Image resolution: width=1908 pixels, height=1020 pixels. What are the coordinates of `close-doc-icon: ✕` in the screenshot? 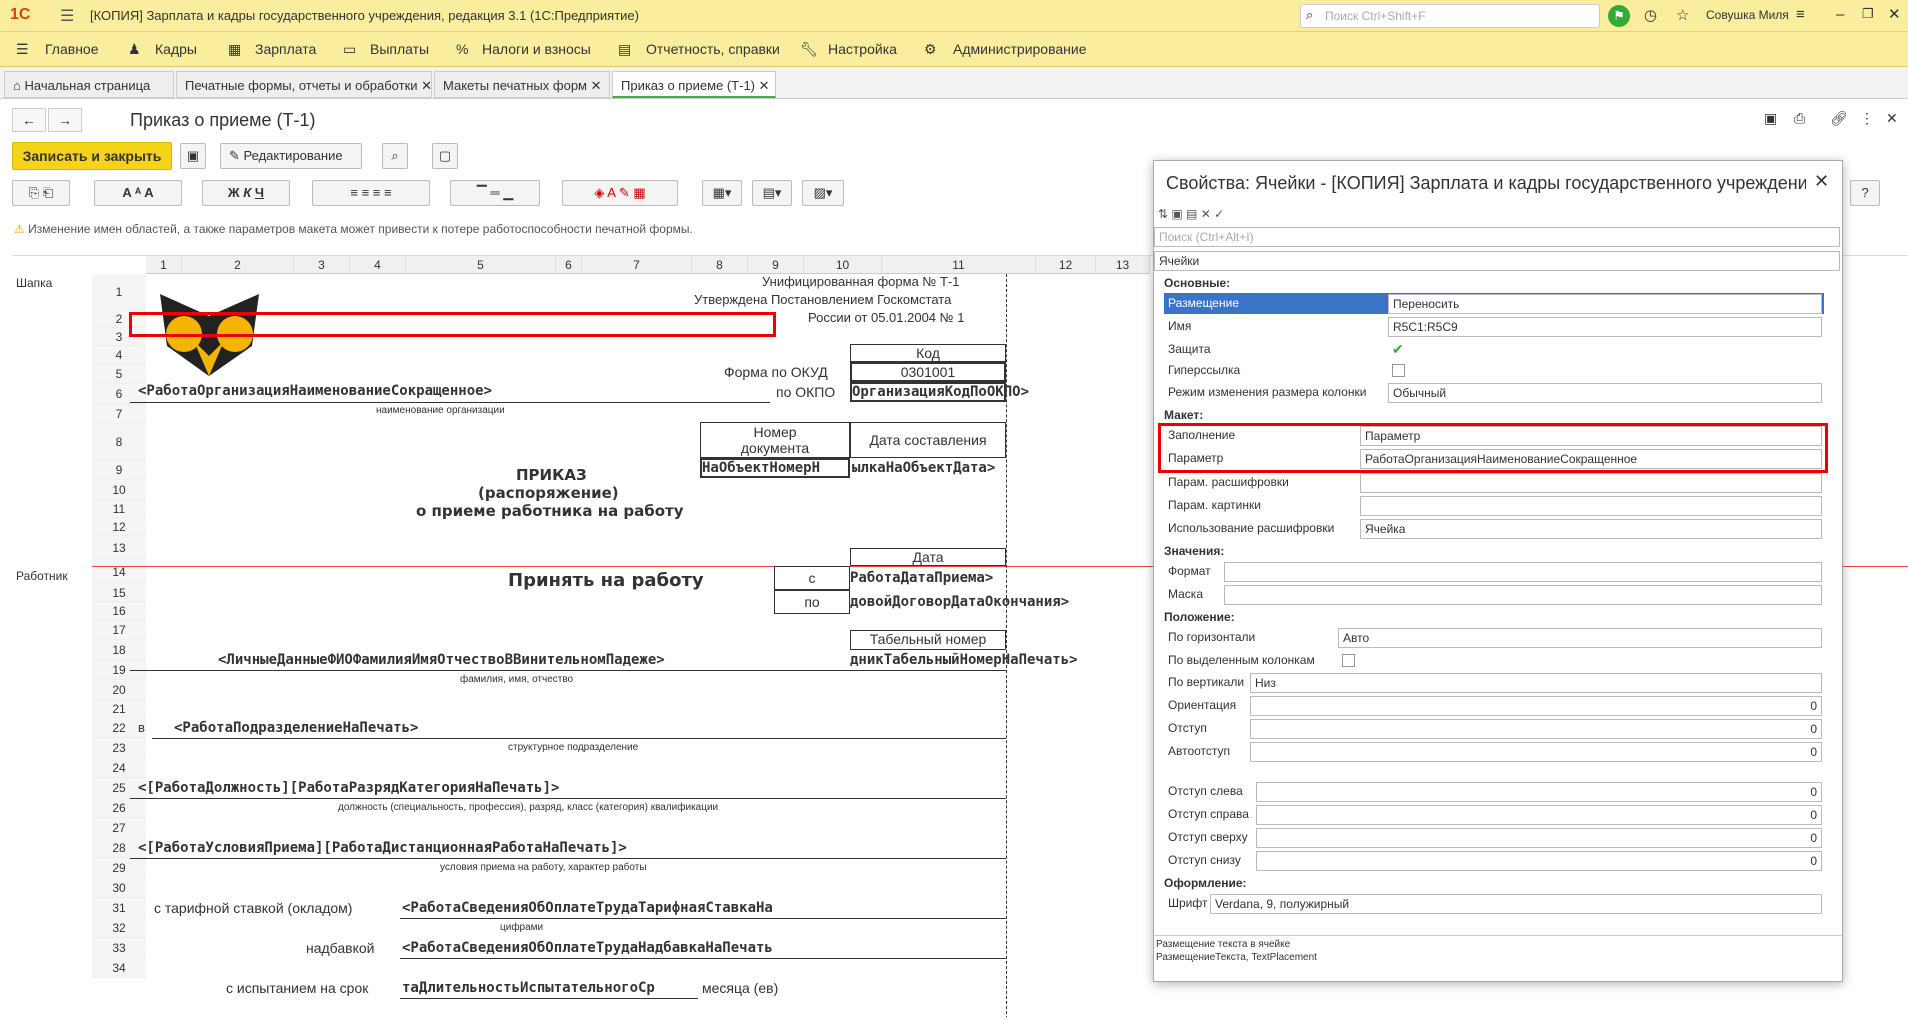 It's located at (1892, 118).